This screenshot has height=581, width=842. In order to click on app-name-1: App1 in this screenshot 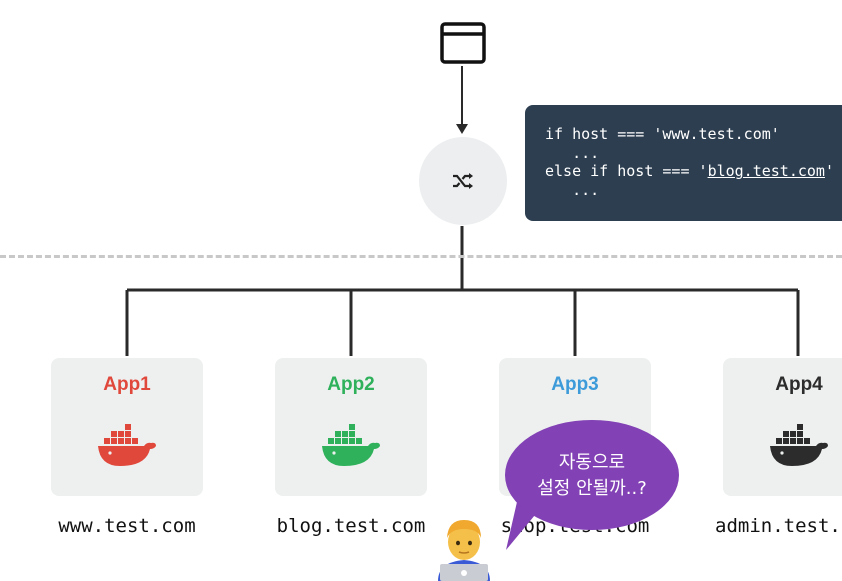, I will do `click(127, 384)`.